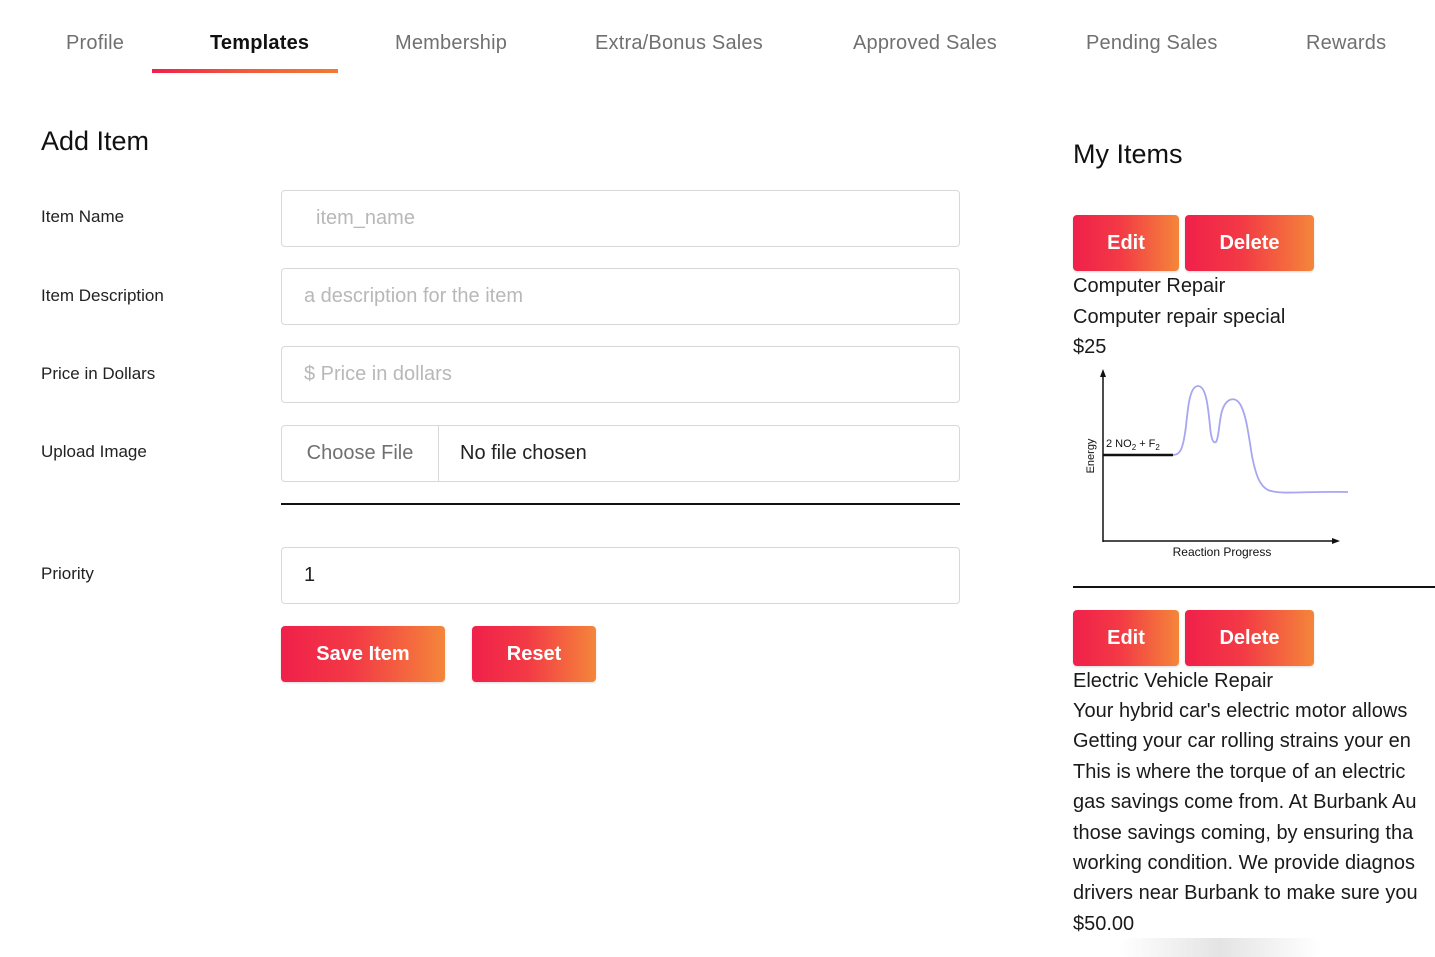 This screenshot has height=957, width=1435. Describe the element at coordinates (95, 141) in the screenshot. I see `add-item-title: Add Item` at that location.